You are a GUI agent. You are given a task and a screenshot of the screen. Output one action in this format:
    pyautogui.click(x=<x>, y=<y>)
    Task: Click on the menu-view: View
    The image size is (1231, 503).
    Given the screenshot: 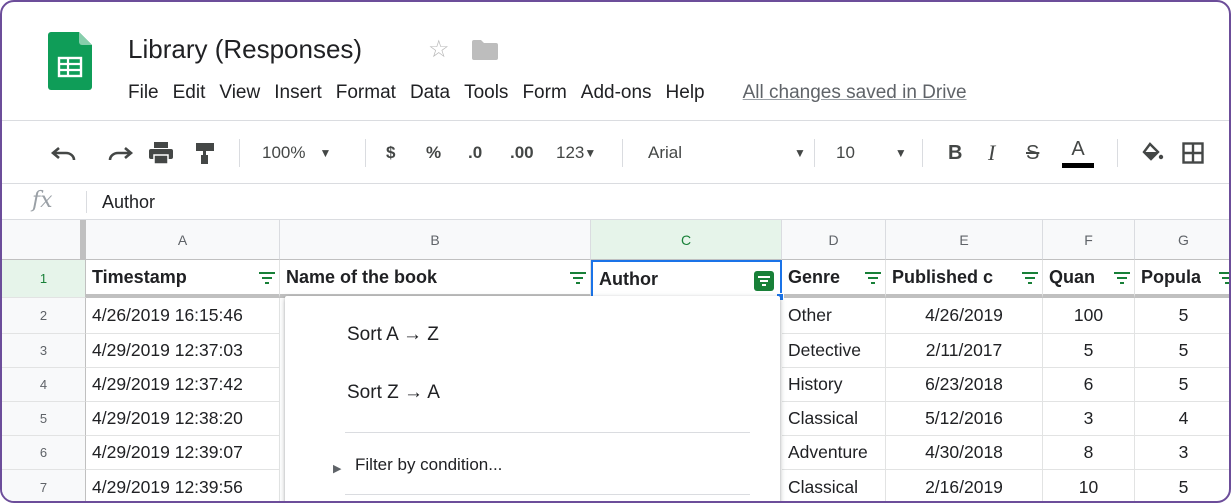 What is the action you would take?
    pyautogui.click(x=239, y=93)
    